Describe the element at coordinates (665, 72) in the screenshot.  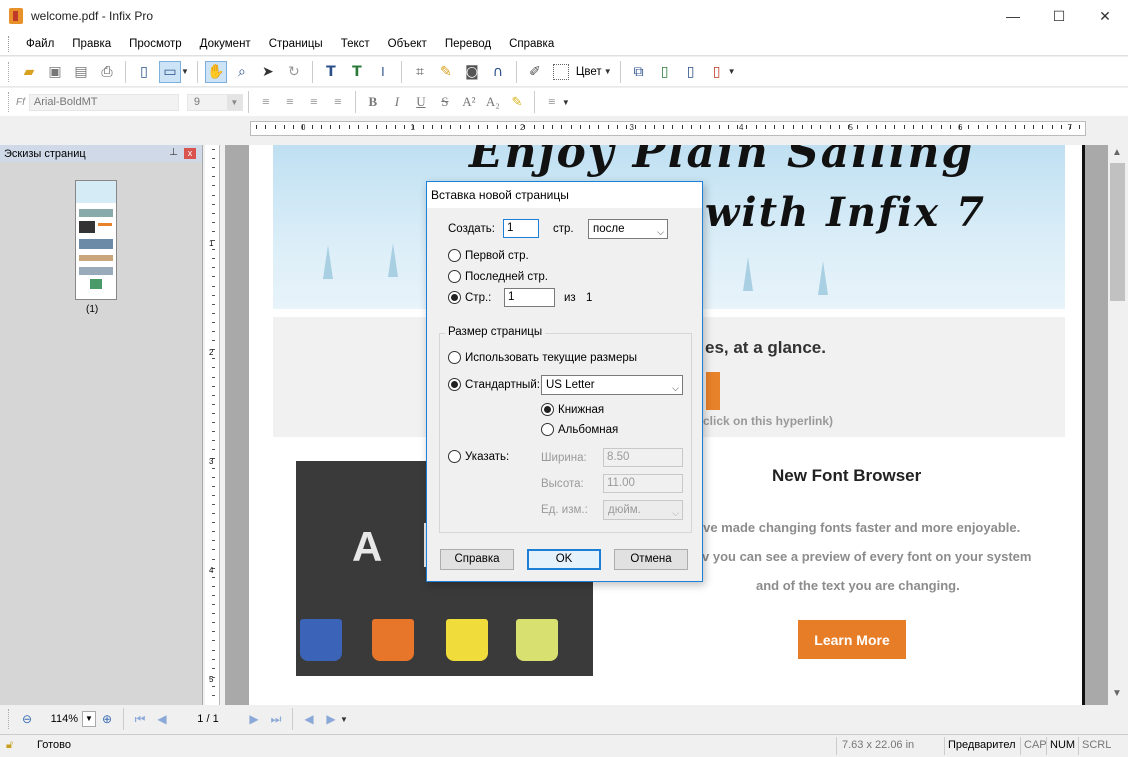
I see `new-page-icon: ▯` at that location.